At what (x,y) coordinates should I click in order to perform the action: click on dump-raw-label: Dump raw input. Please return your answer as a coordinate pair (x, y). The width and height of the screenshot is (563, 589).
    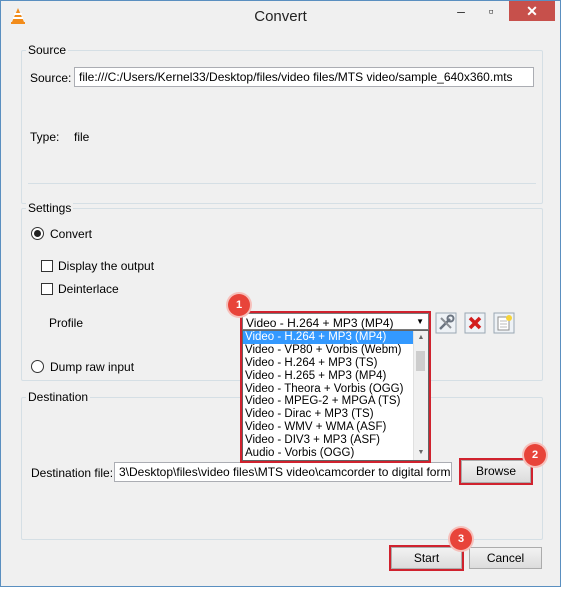
    Looking at the image, I should click on (92, 367).